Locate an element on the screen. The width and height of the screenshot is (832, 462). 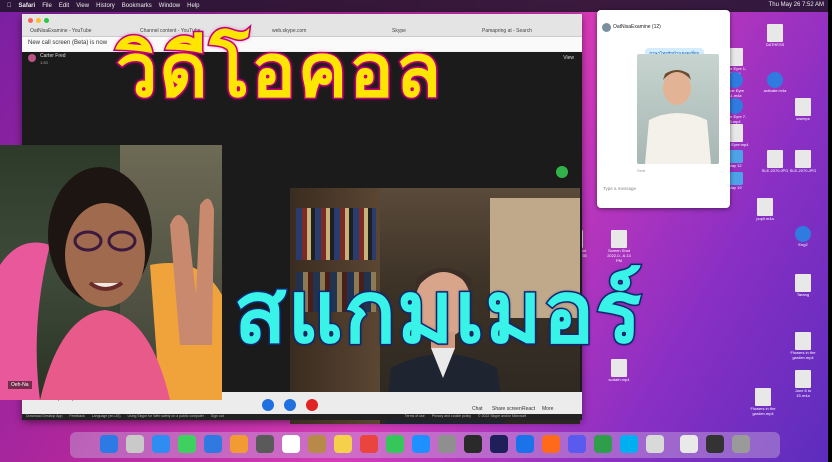
woman-figure is located at coordinates (111, 283).